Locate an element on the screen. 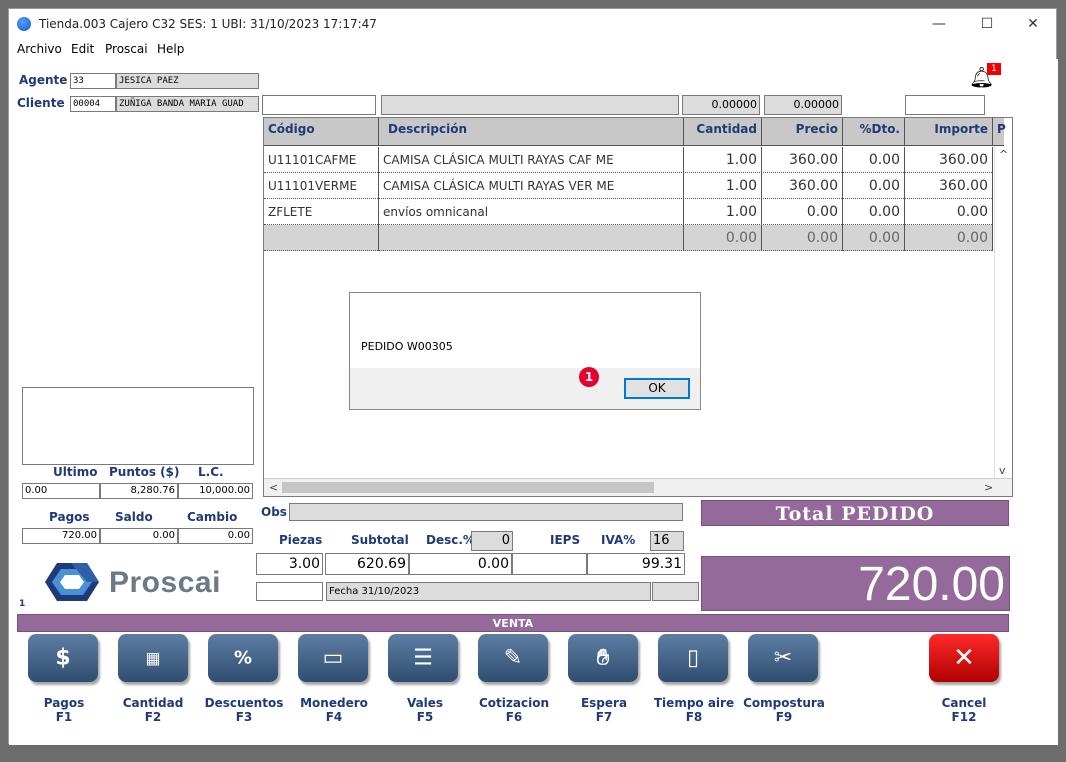  descuentos-button: % is located at coordinates (243, 658).